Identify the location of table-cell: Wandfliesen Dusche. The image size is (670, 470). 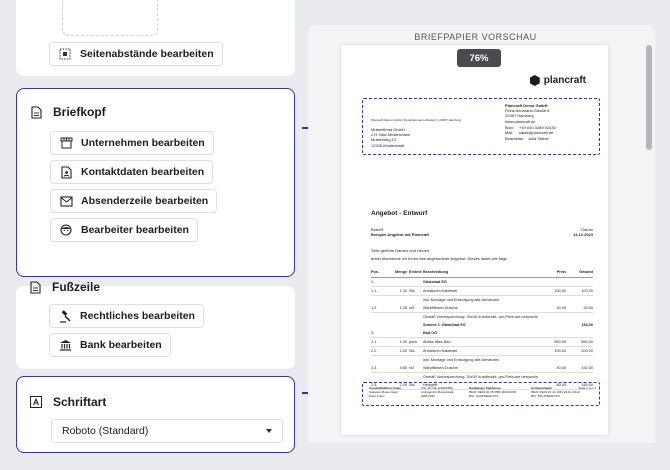
(440, 367).